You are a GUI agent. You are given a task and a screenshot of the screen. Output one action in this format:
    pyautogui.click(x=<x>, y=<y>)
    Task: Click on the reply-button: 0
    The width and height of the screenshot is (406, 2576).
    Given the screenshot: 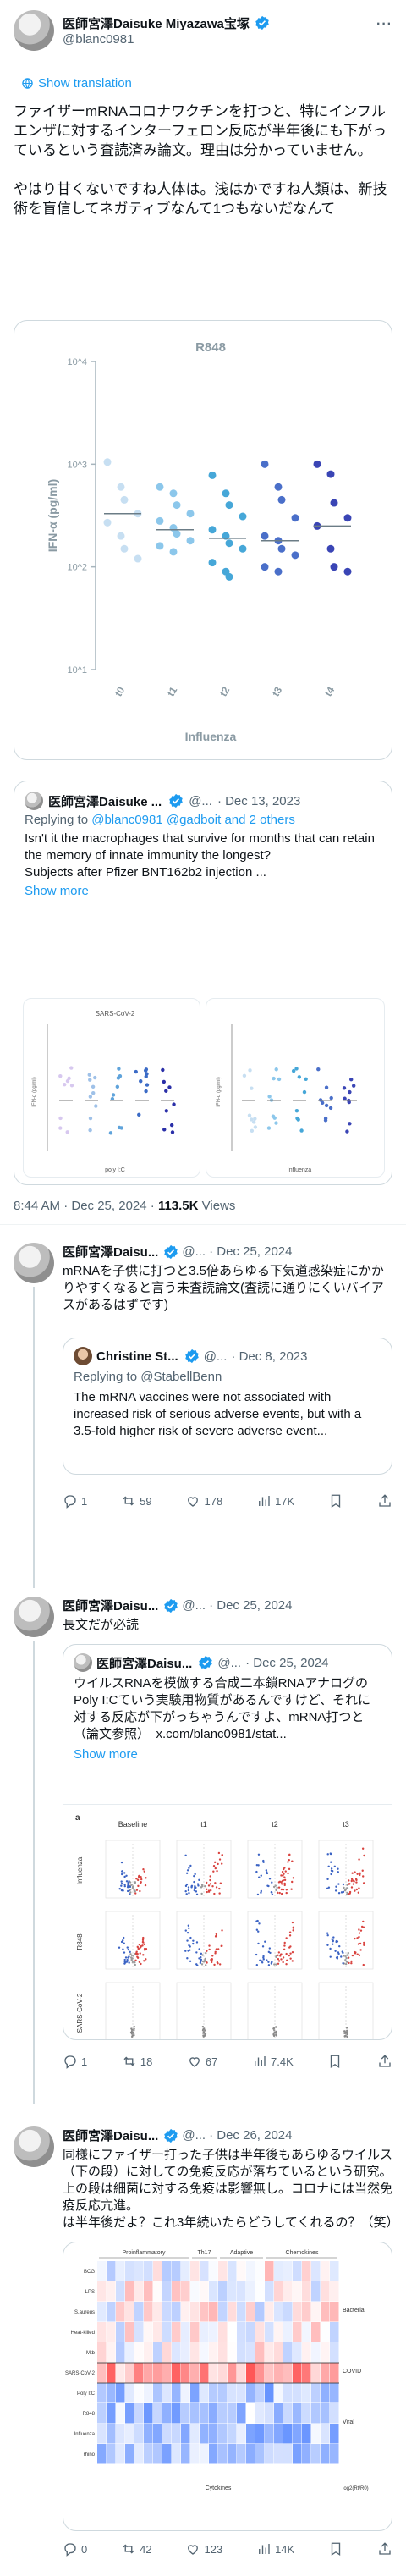 What is the action you would take?
    pyautogui.click(x=75, y=2549)
    